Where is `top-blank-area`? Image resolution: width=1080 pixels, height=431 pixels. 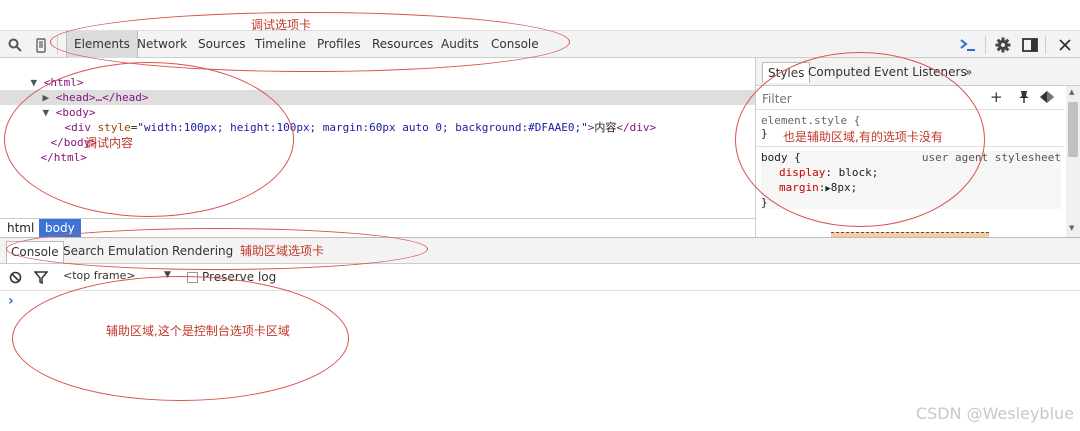 top-blank-area is located at coordinates (540, 15).